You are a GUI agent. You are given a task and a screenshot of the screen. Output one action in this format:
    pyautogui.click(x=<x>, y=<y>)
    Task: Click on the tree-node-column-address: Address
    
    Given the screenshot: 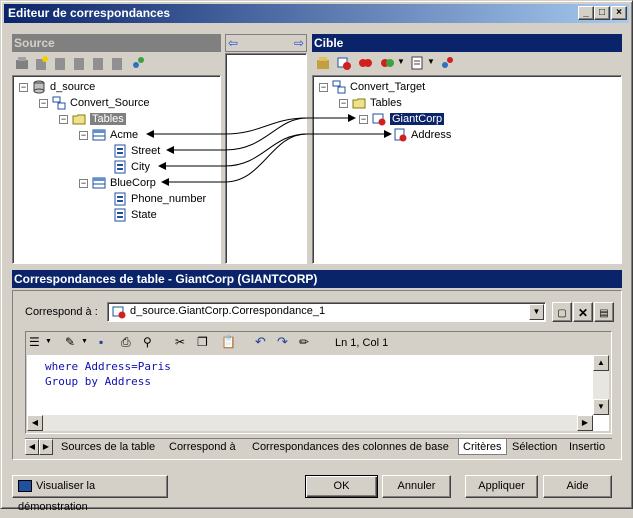 What is the action you would take?
    pyautogui.click(x=422, y=135)
    